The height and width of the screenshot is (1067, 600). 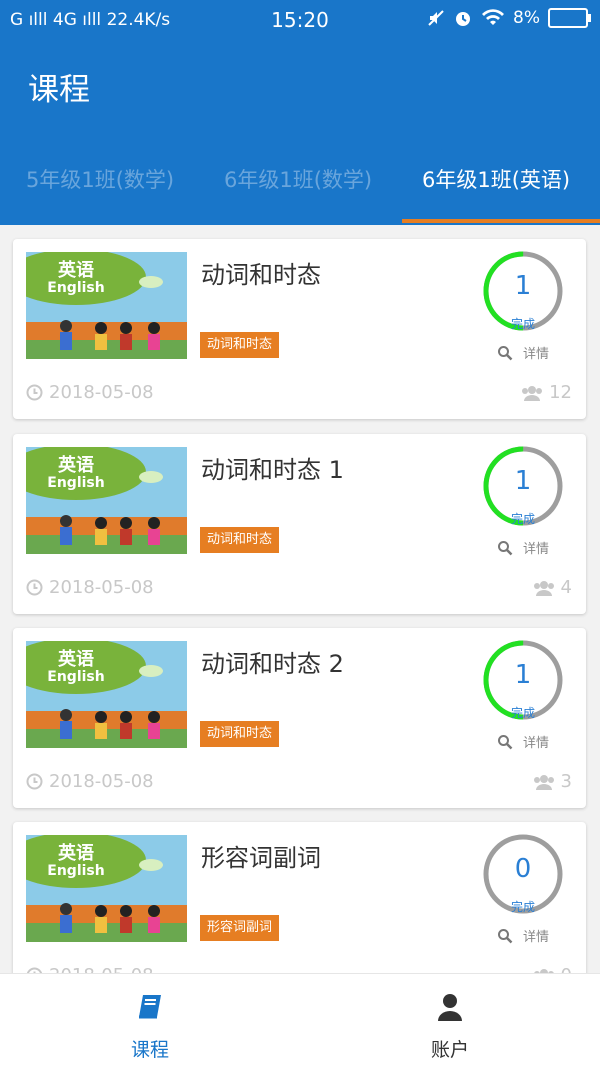 I want to click on course-title: 动词和时态 1, so click(x=272, y=467).